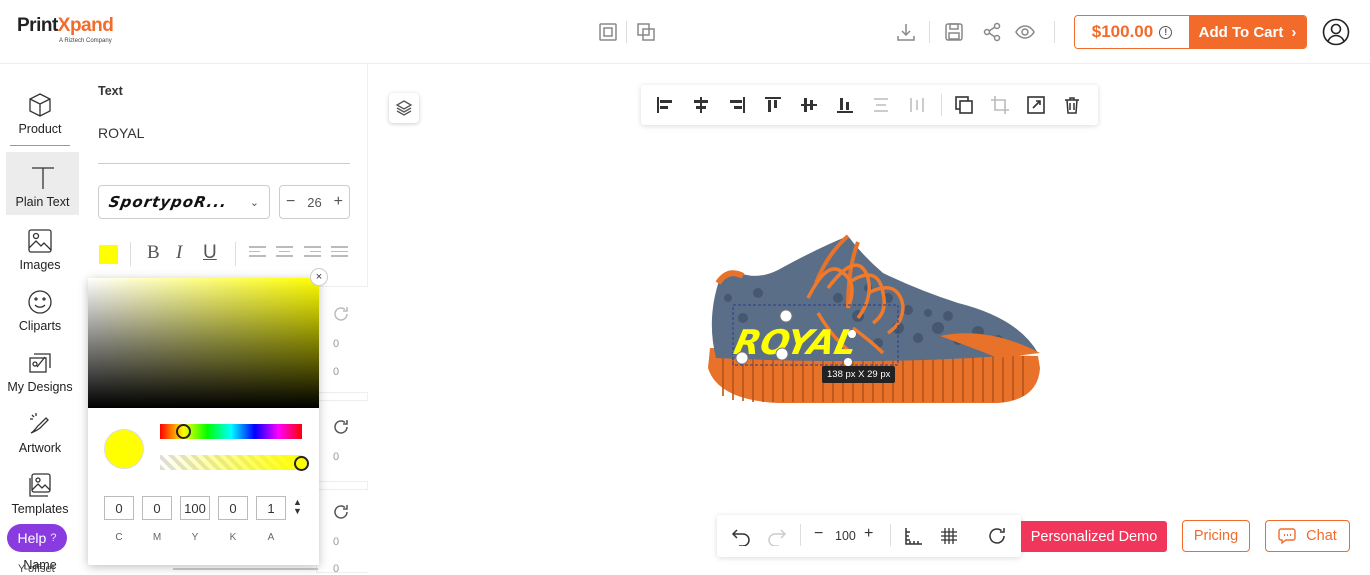 The image size is (1370, 575). What do you see at coordinates (786, 316) in the screenshot?
I see `rotate-handle` at bounding box center [786, 316].